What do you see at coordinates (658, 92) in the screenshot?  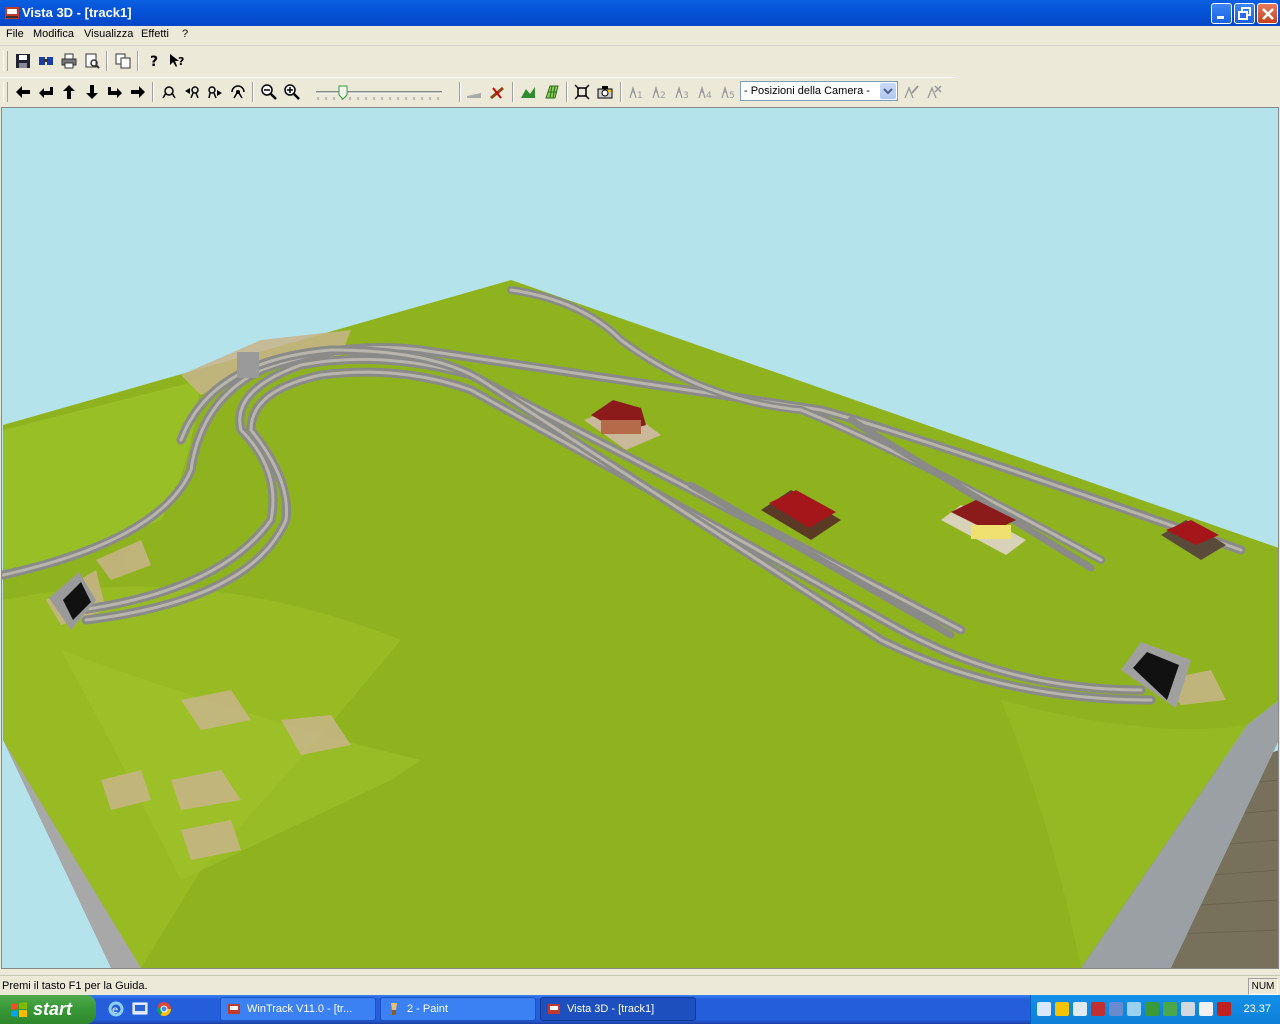 I see `camera-position-2-button: 2` at bounding box center [658, 92].